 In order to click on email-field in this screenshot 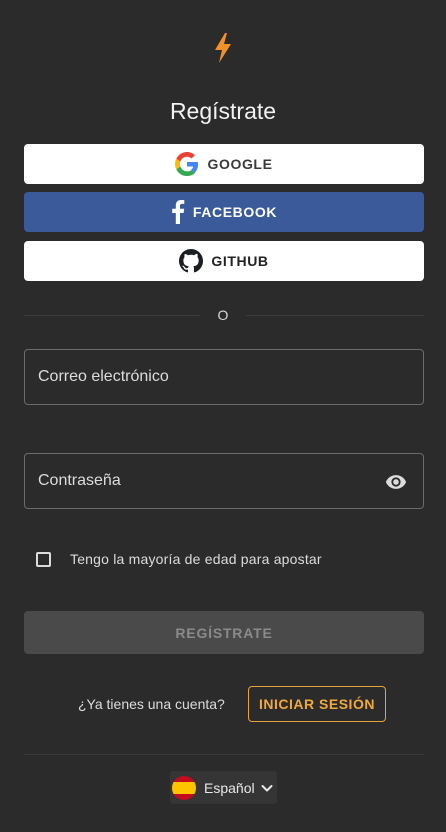, I will do `click(224, 377)`.